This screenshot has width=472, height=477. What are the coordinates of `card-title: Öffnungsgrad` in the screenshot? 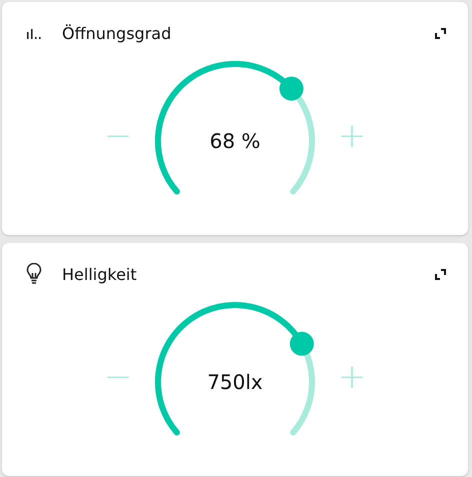 It's located at (117, 33).